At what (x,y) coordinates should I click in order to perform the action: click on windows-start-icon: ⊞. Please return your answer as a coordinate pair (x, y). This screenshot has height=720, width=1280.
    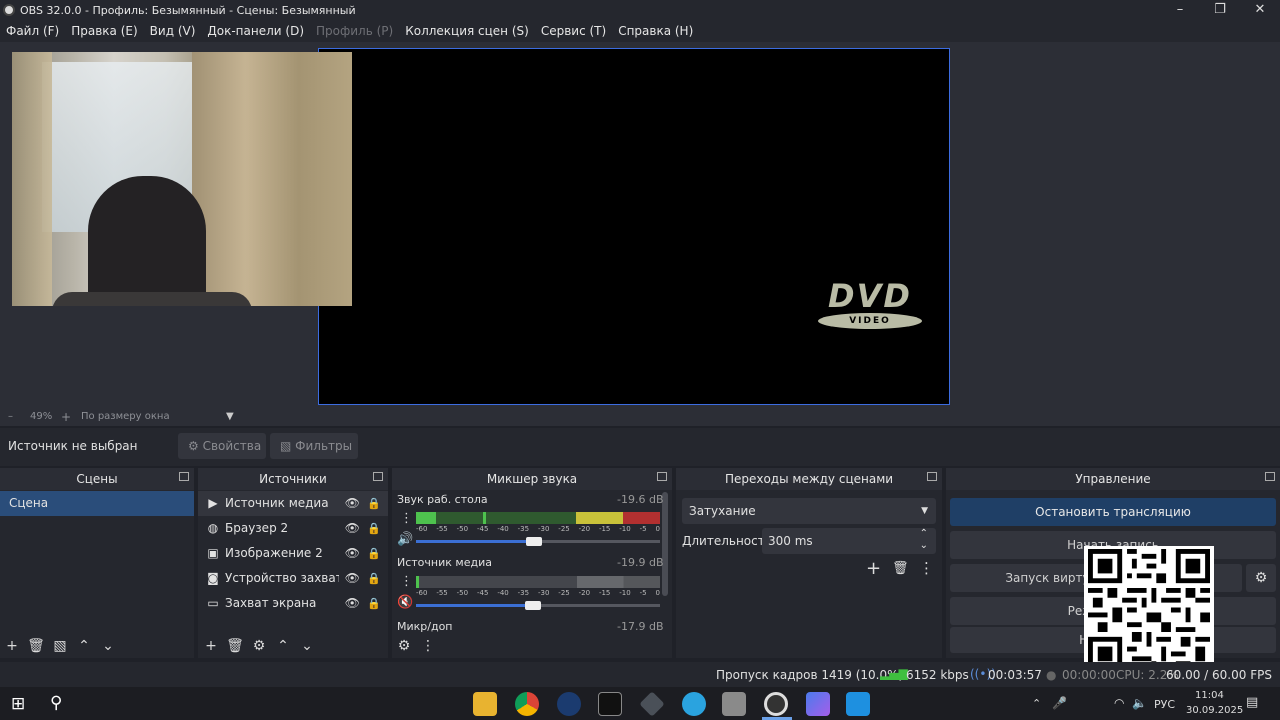
    Looking at the image, I should click on (18, 704).